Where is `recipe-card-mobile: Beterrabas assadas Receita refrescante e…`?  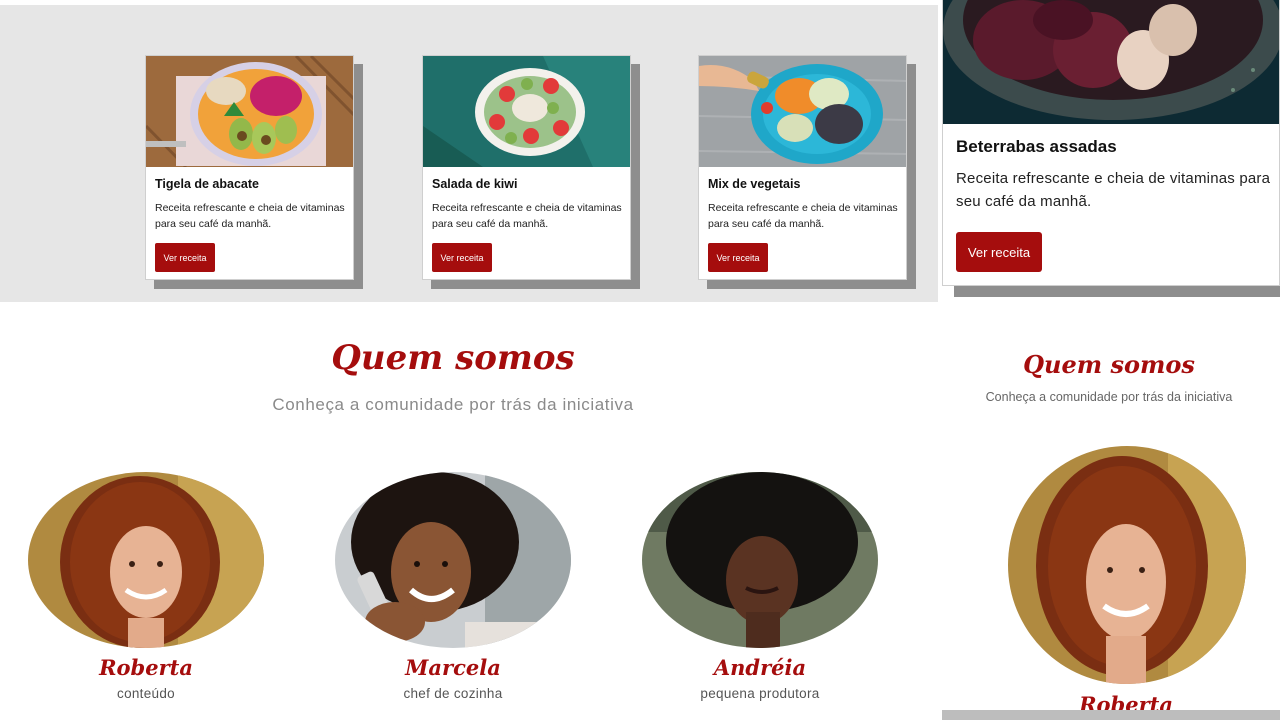
recipe-card-mobile: Beterrabas assadas Receita refrescante e… is located at coordinates (1111, 143).